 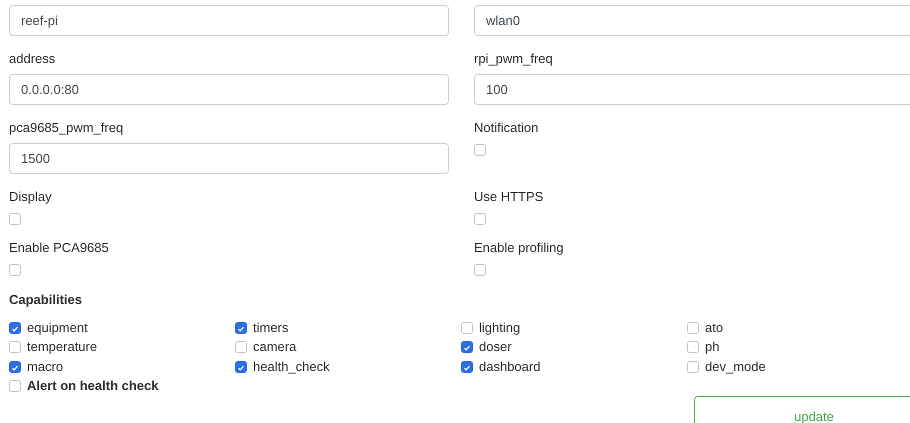 What do you see at coordinates (57, 328) in the screenshot?
I see `checkbox-label: equipment` at bounding box center [57, 328].